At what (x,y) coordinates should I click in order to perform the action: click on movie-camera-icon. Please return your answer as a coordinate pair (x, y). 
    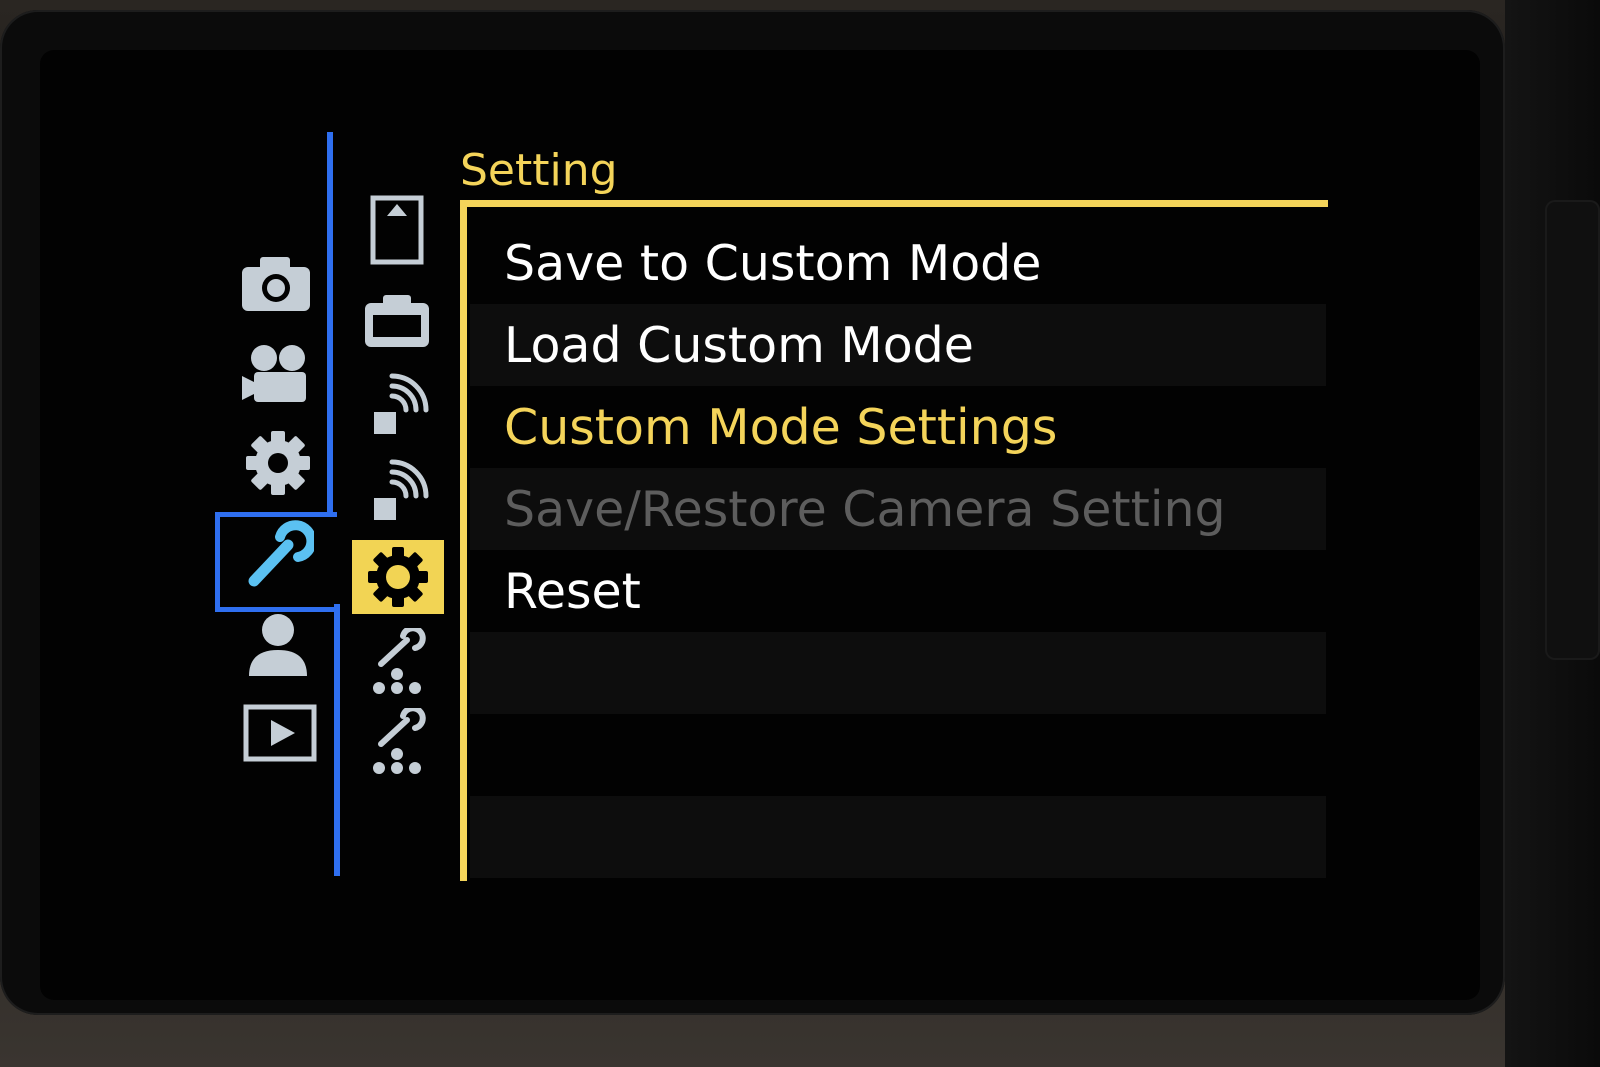
    Looking at the image, I should click on (276, 373).